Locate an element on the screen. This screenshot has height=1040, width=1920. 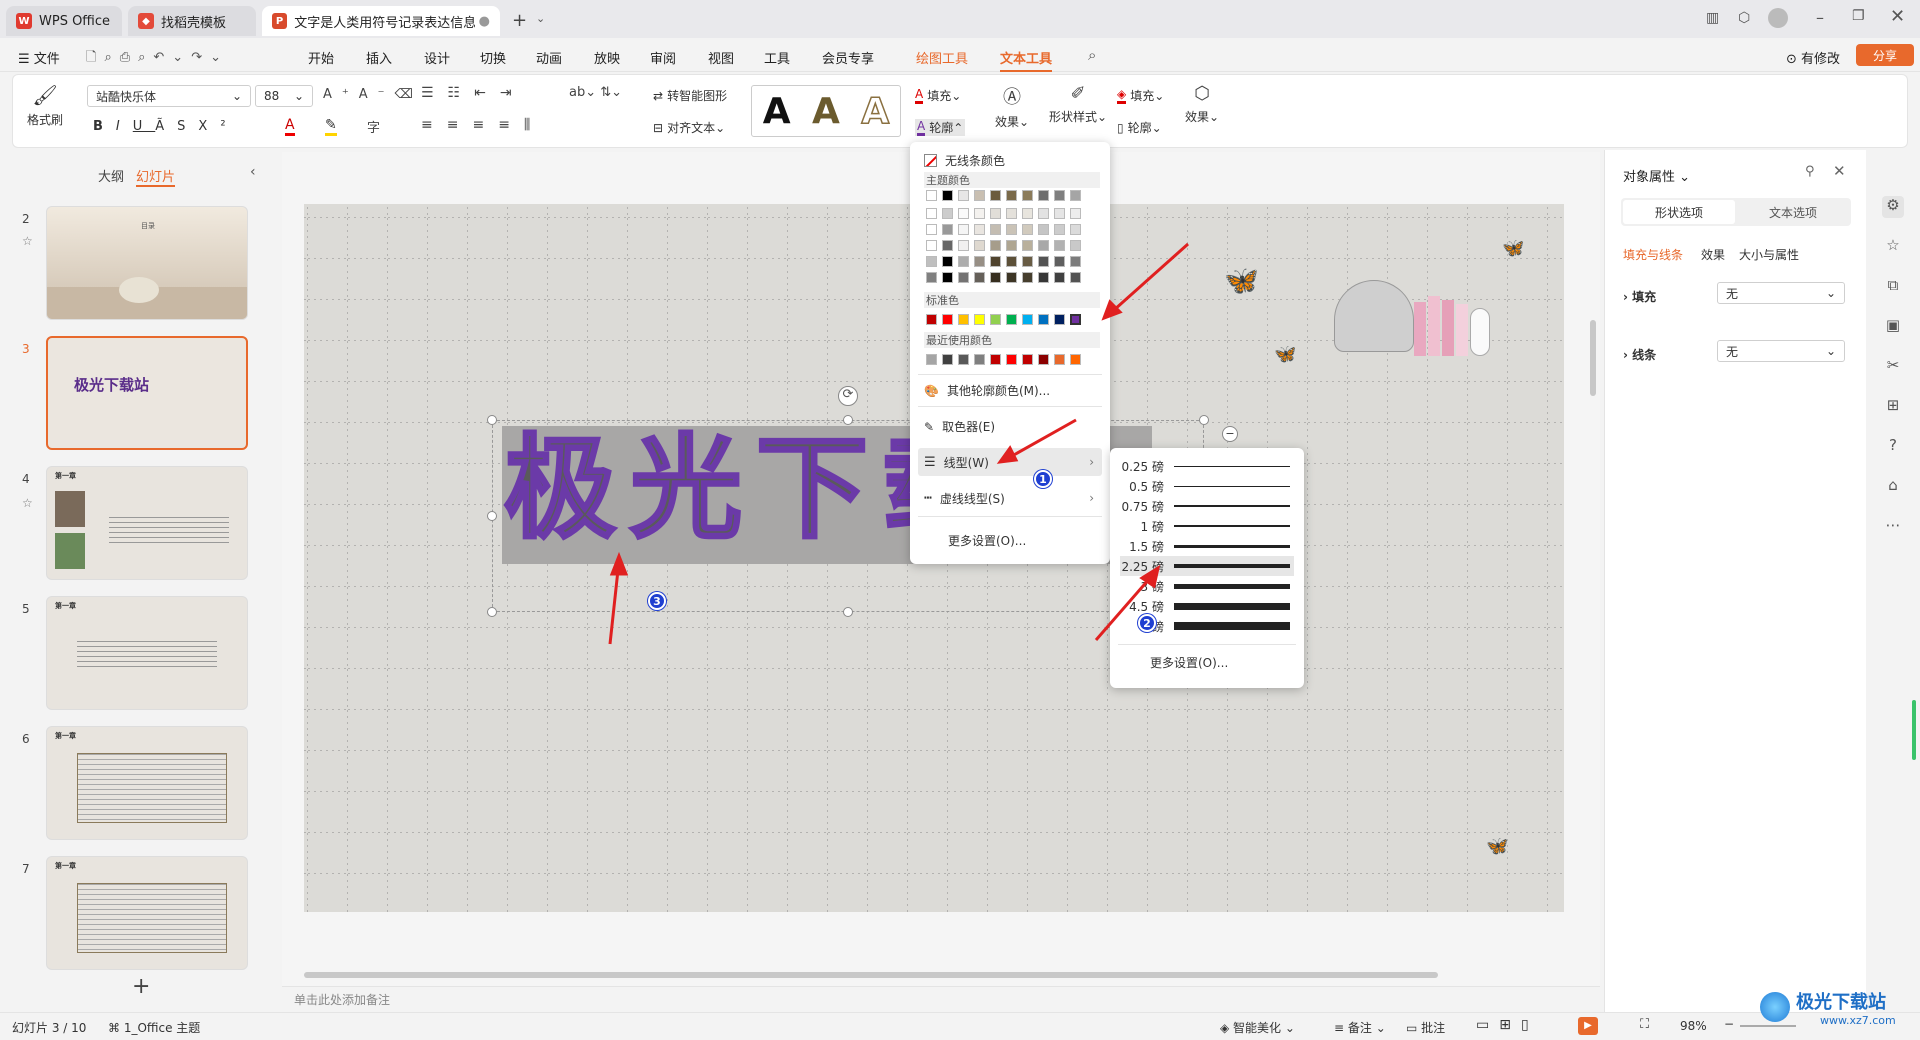
watermark: 极光下载站 www.xz7.com is located at coordinates (1835, 1012).